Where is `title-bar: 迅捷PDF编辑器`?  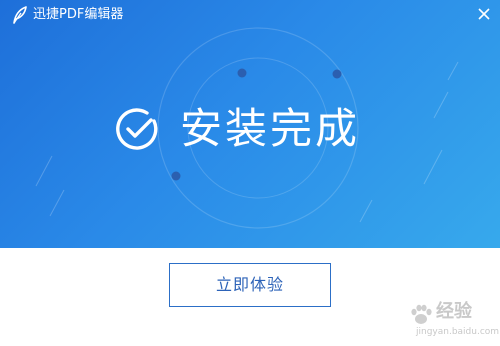
title-bar: 迅捷PDF编辑器 is located at coordinates (250, 15).